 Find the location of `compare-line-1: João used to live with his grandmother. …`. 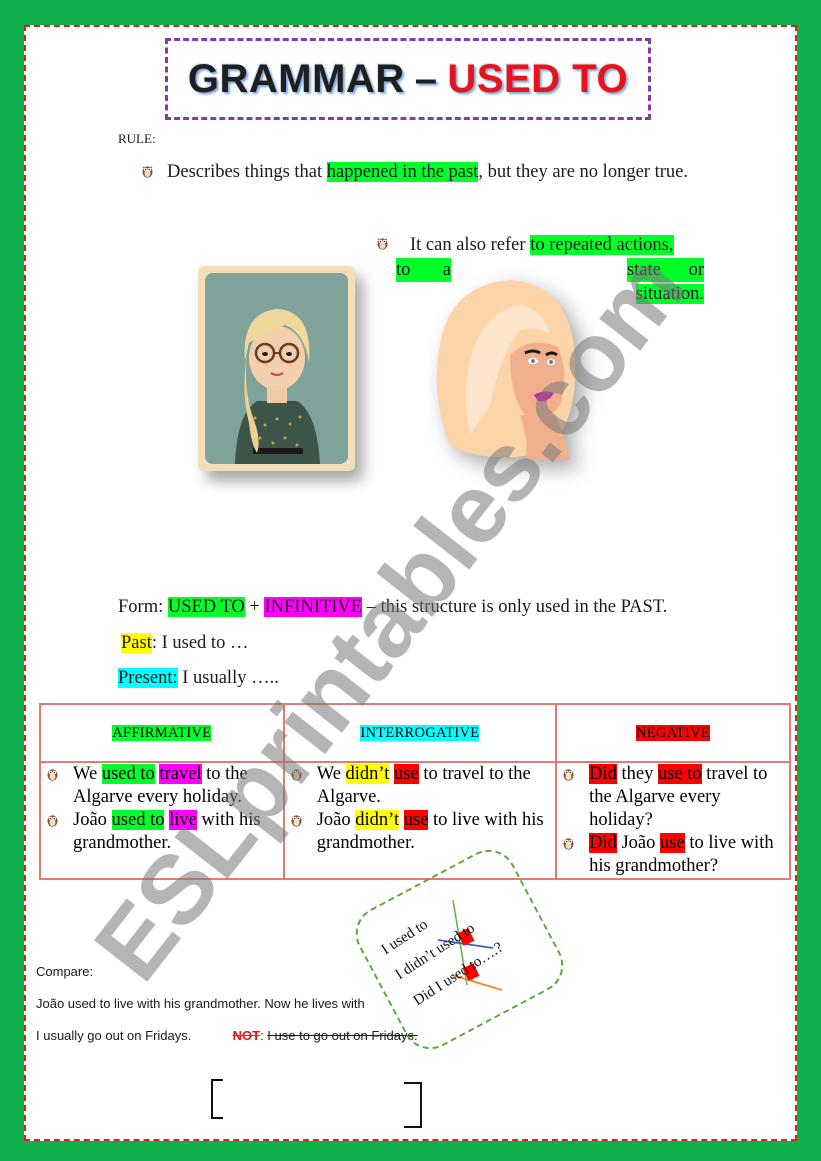

compare-line-1: João used to live with his grandmother. … is located at coordinates (200, 1003).